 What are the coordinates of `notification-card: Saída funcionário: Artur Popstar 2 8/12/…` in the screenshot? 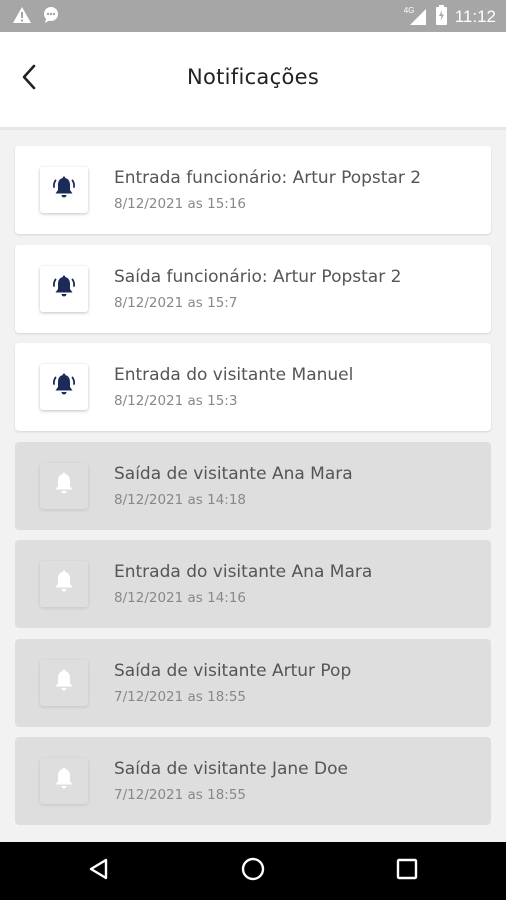 It's located at (253, 288).